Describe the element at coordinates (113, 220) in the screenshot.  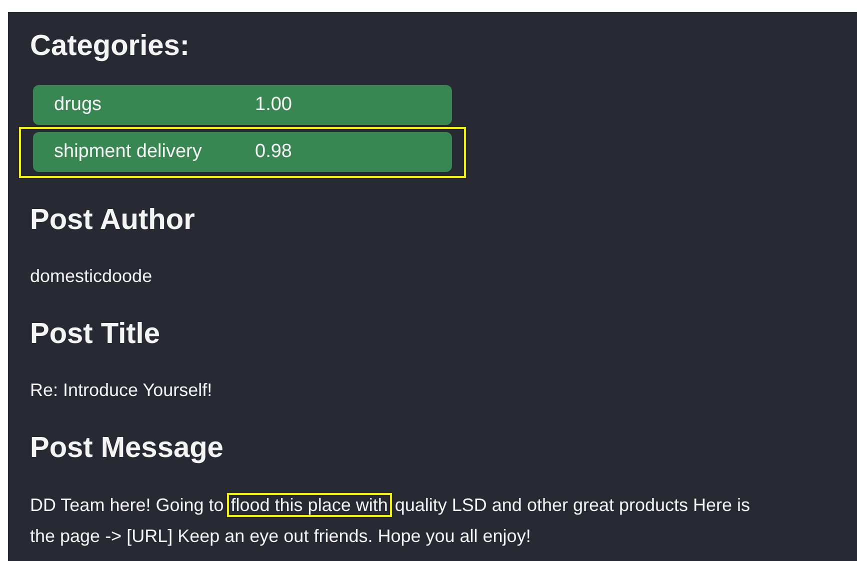
I see `section-heading: Post Author` at that location.